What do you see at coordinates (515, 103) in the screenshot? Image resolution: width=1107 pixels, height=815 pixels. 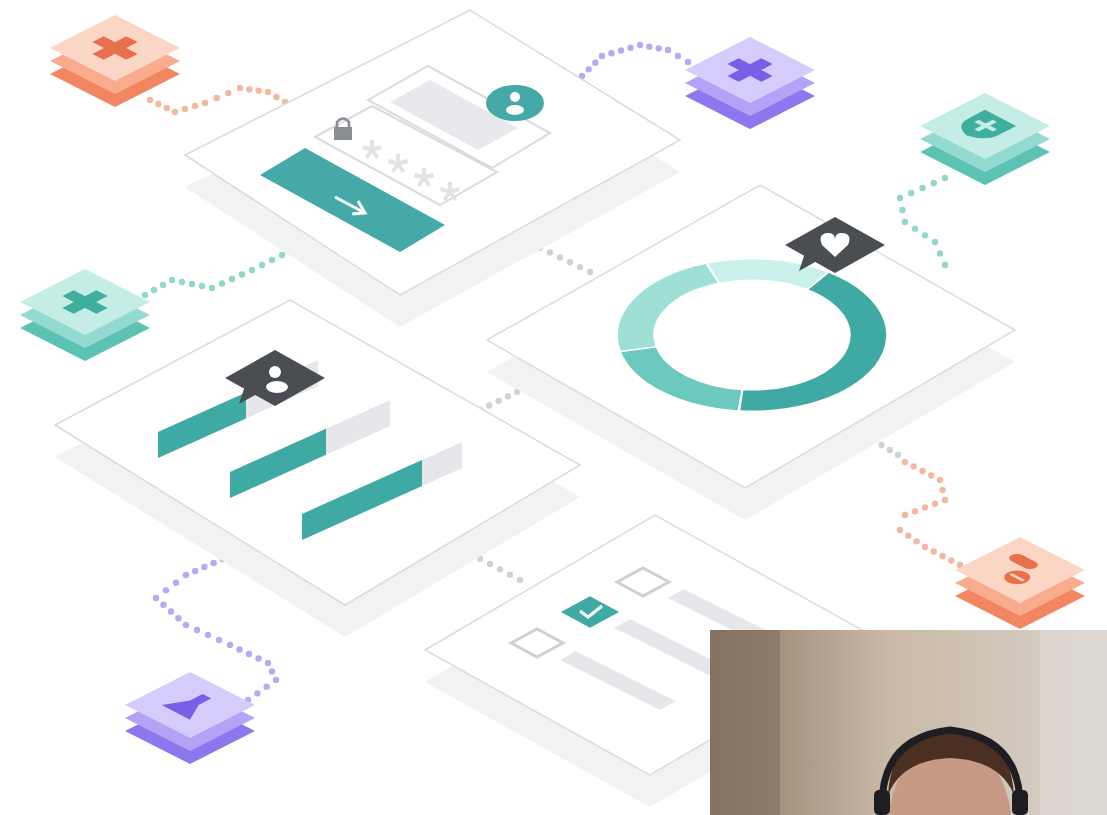 I see `user-avatar-icon` at bounding box center [515, 103].